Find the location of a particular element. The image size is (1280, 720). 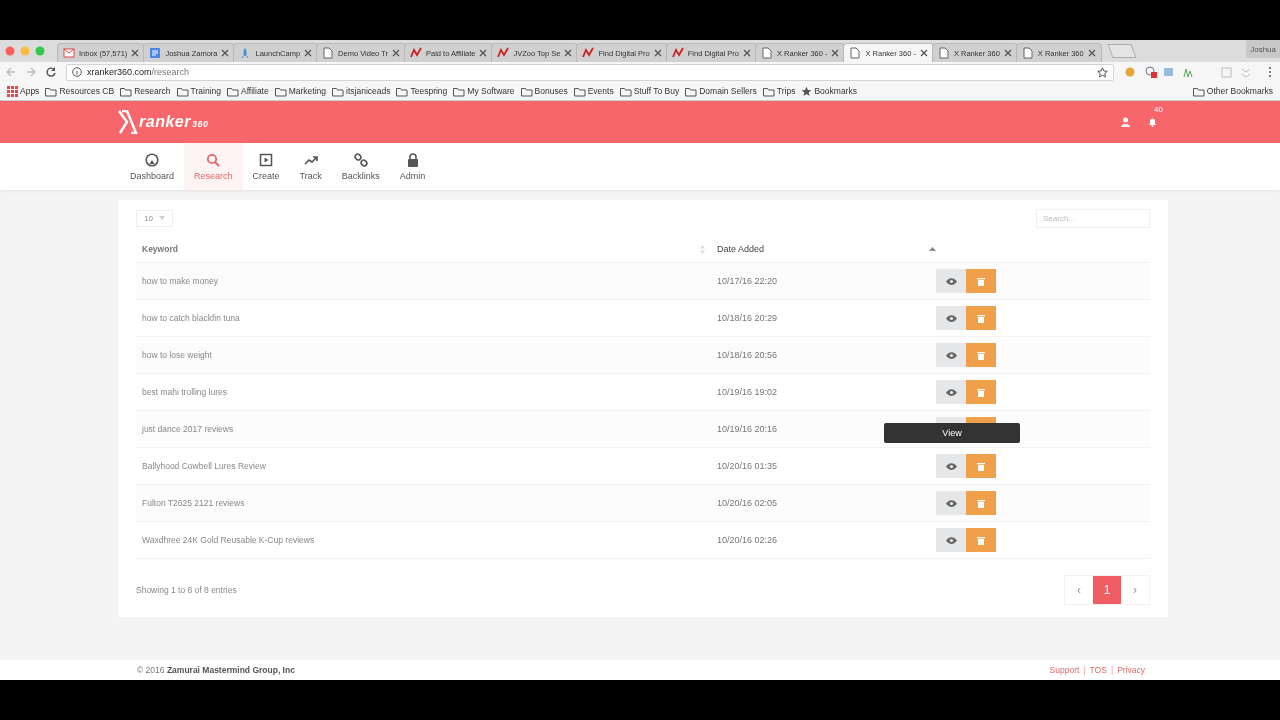

bookmark-item: Bookmarks is located at coordinates (829, 91).